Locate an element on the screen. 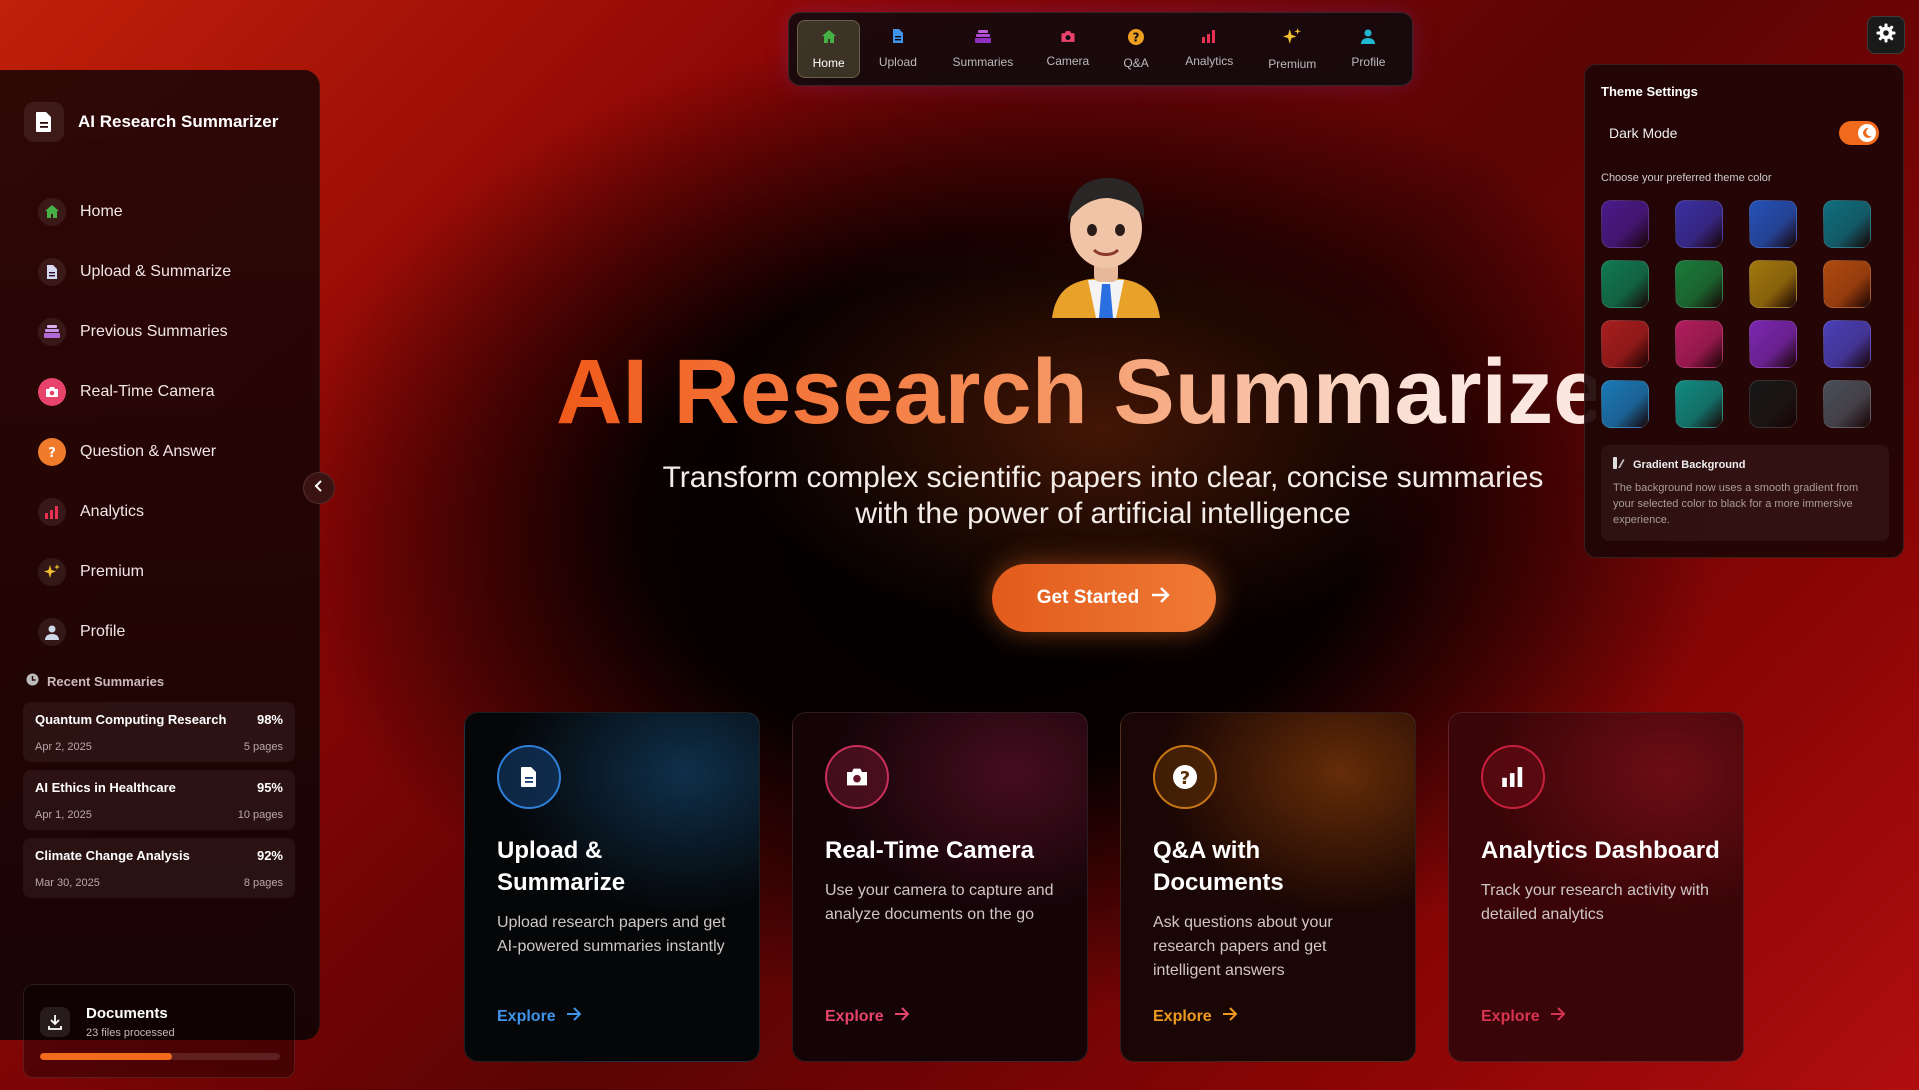  tab-home: Home is located at coordinates (829, 49).